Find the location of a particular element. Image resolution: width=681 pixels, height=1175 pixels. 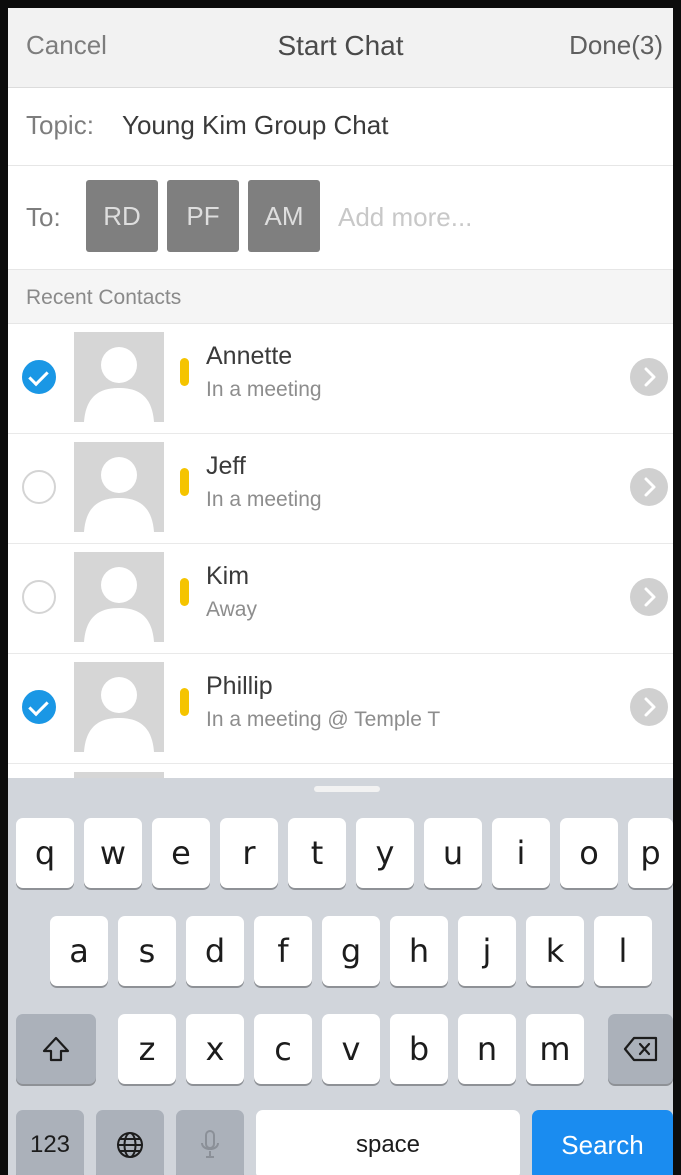

key-a: a is located at coordinates (79, 951).